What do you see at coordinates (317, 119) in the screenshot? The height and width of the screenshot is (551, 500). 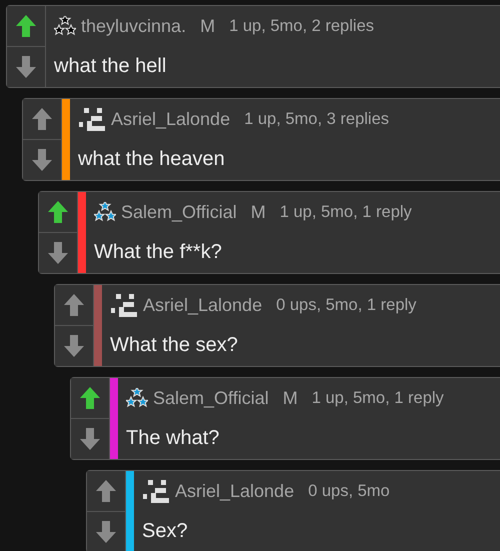 I see `comment-meta: 1 up, 5mo, 3 replies` at bounding box center [317, 119].